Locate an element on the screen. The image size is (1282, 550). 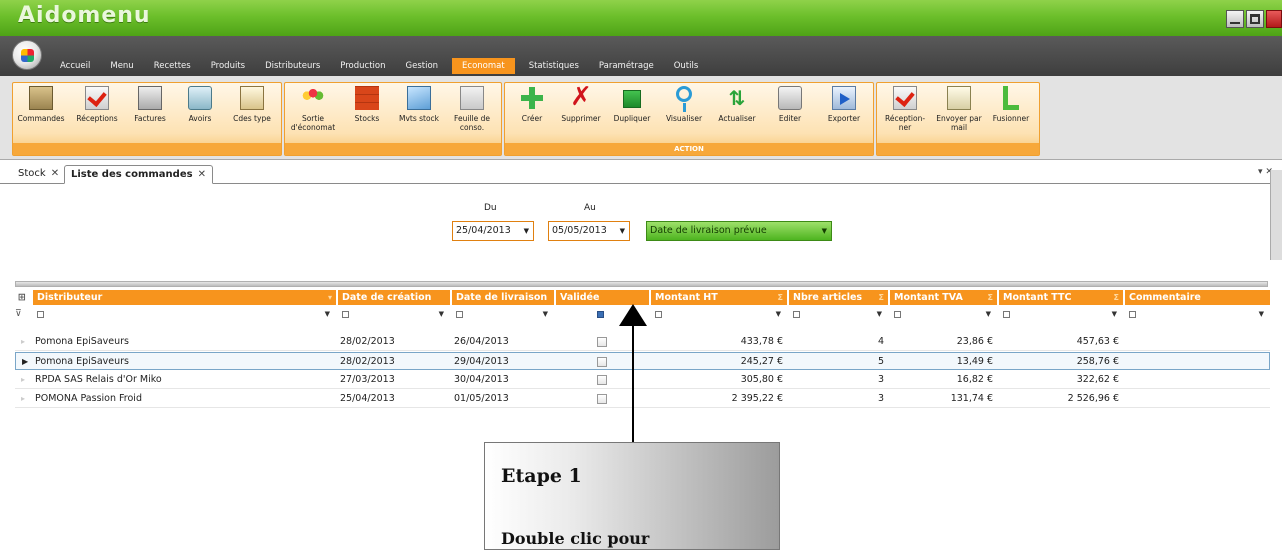
editer-button: Editer is located at coordinates (790, 114).